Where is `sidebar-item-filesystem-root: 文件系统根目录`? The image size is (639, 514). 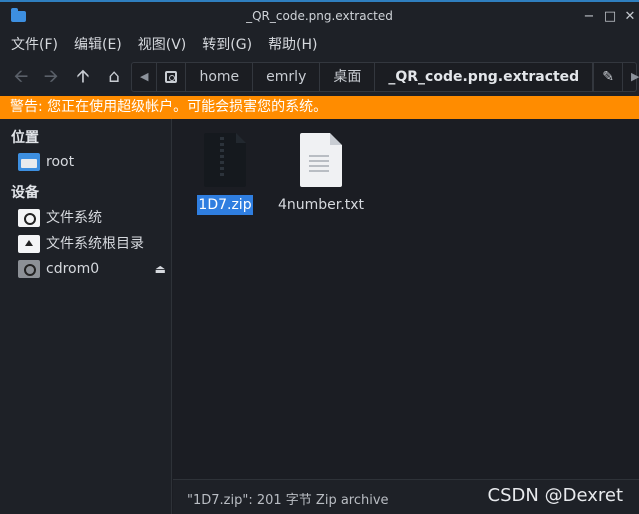 sidebar-item-filesystem-root: 文件系统根目录 is located at coordinates (94, 244).